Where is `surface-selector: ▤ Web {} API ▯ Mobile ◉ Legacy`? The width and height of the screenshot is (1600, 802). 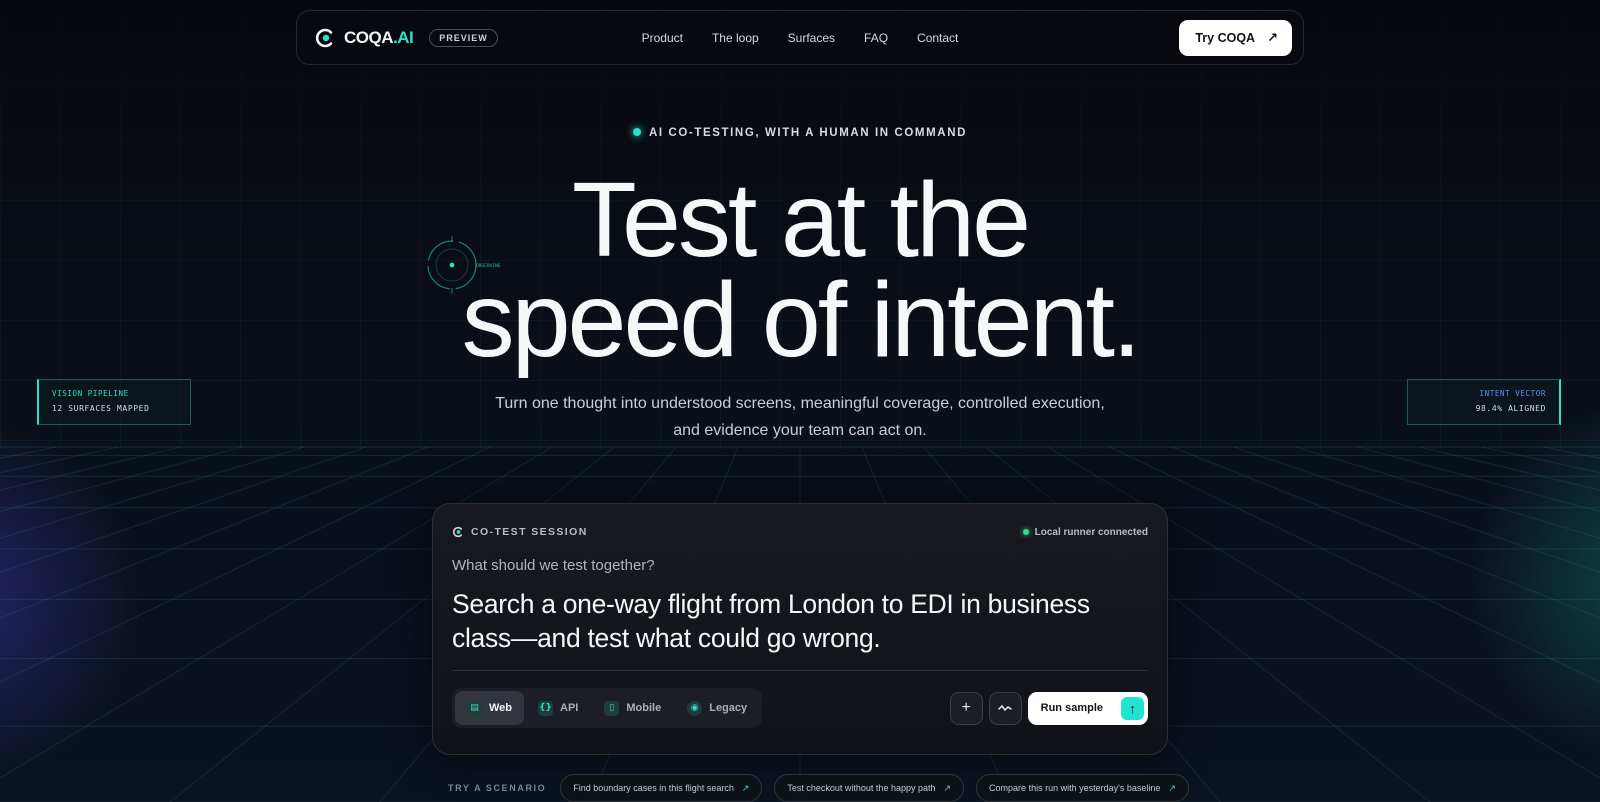 surface-selector: ▤ Web {} API ▯ Mobile ◉ Legacy is located at coordinates (607, 708).